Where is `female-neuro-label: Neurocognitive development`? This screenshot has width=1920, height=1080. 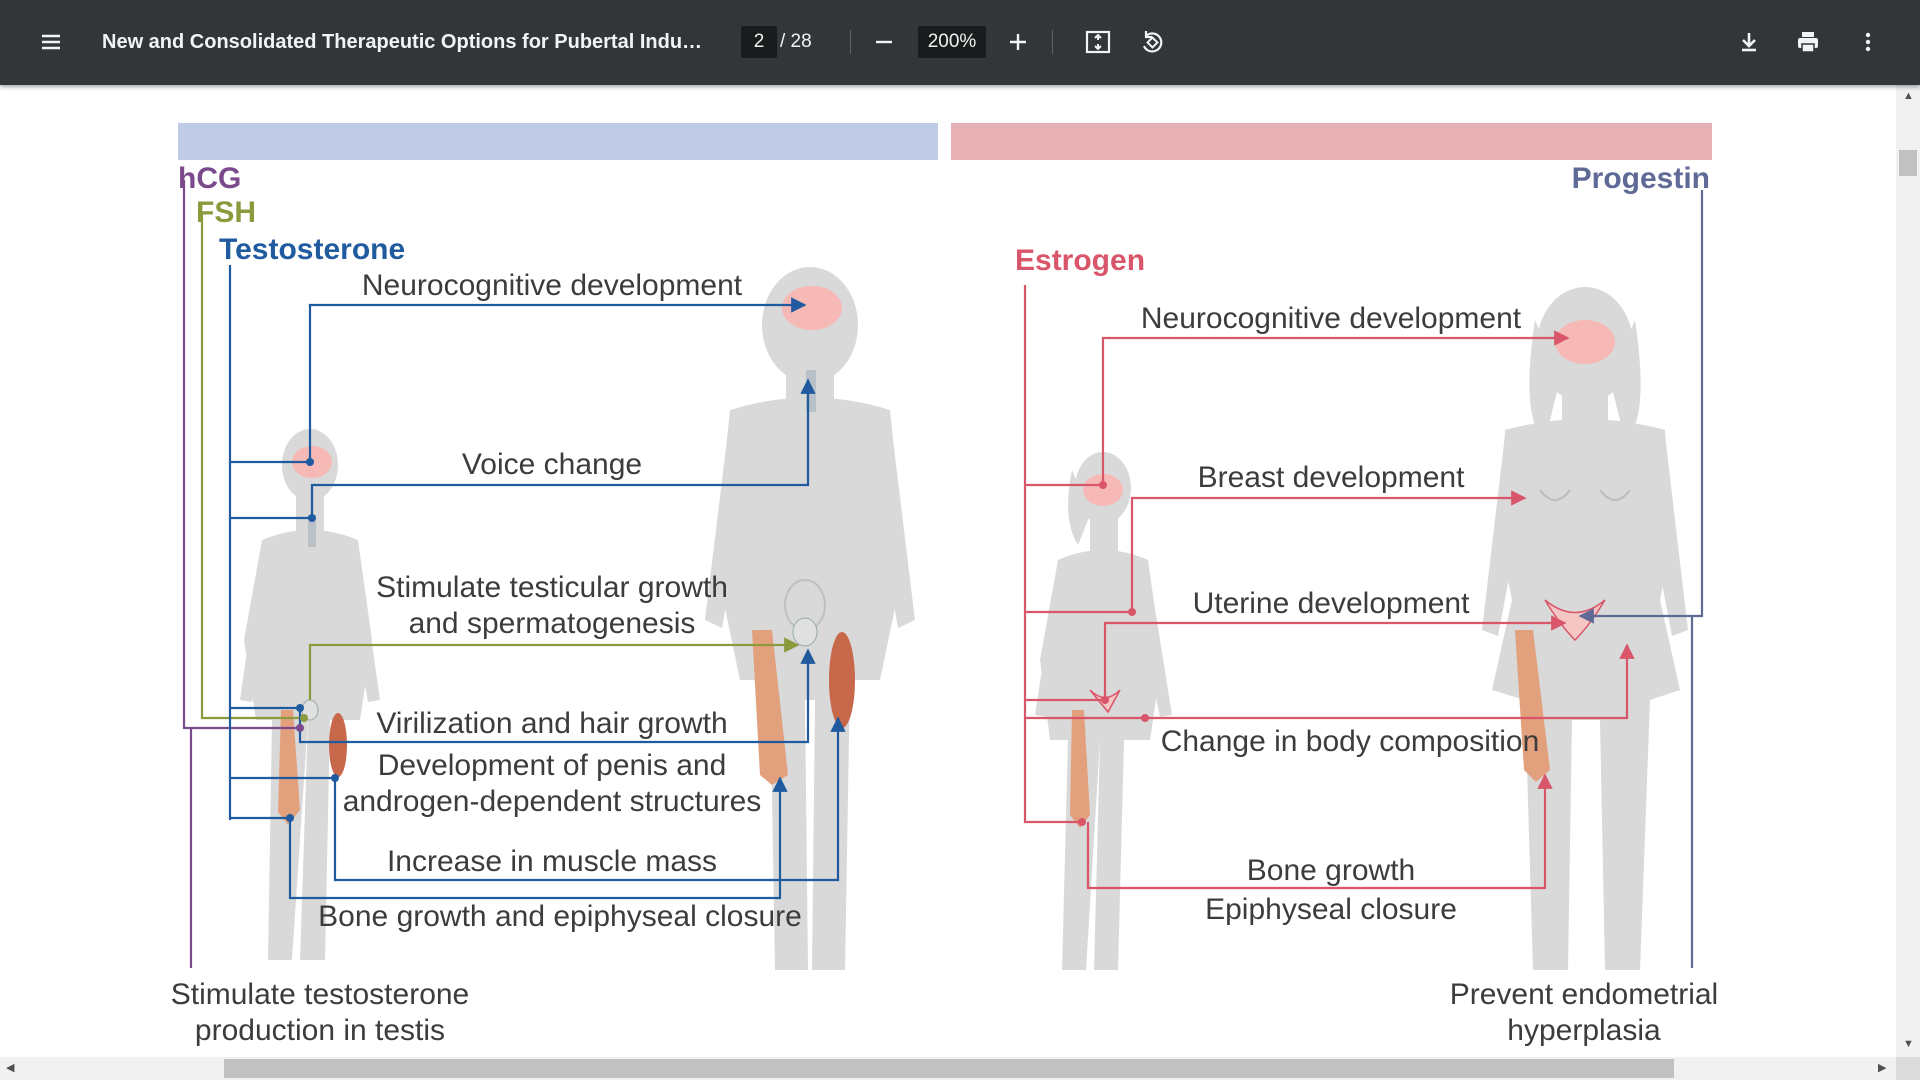 female-neuro-label: Neurocognitive development is located at coordinates (1331, 318).